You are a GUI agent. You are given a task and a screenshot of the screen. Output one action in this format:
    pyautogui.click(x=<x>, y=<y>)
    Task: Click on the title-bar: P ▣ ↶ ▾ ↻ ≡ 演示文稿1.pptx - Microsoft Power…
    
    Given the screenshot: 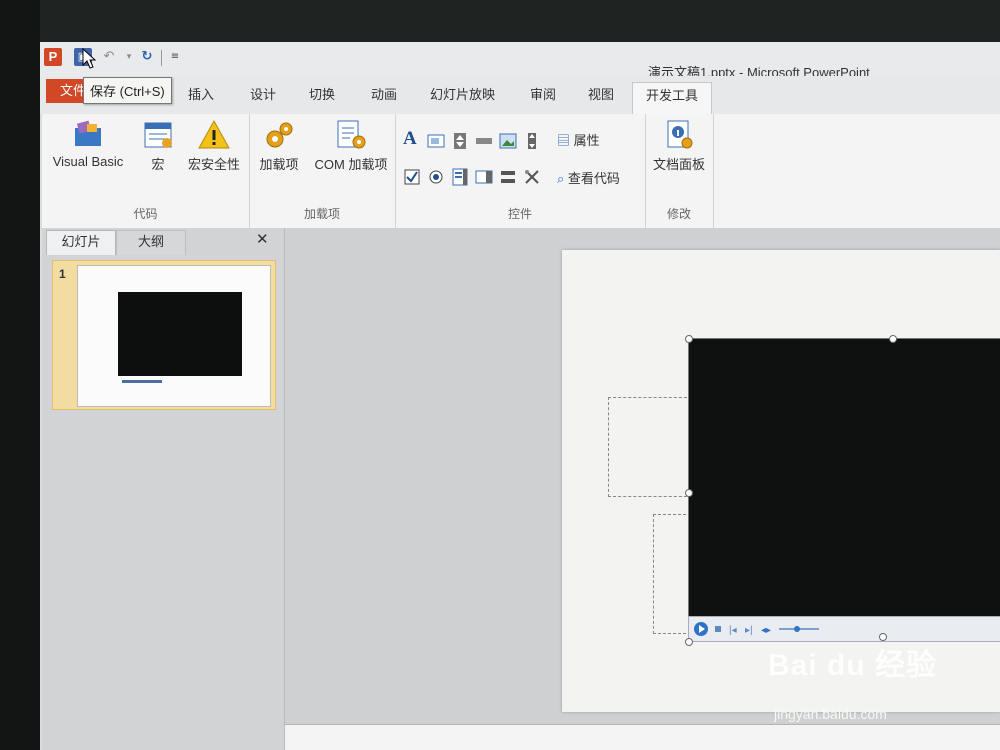 What is the action you would take?
    pyautogui.click(x=520, y=61)
    